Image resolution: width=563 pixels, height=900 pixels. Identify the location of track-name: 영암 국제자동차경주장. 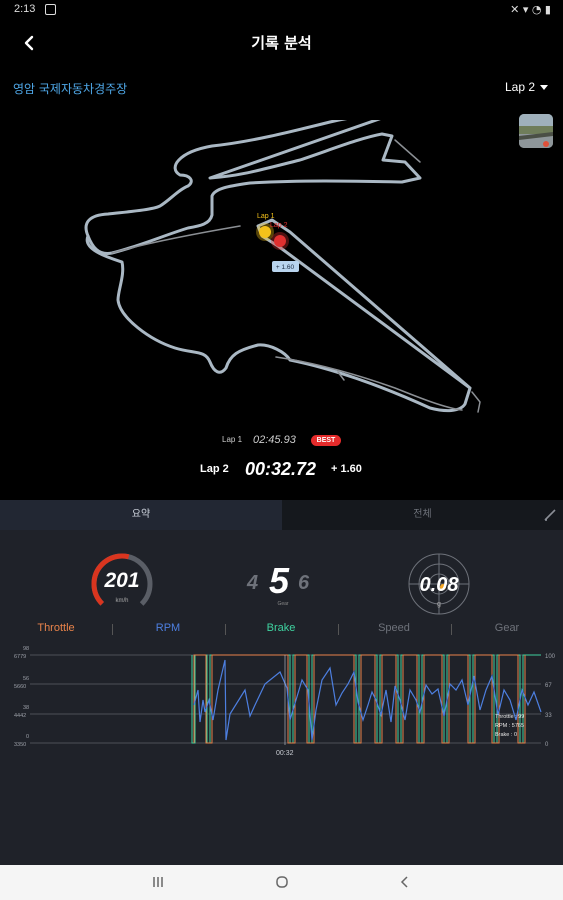
(70, 89).